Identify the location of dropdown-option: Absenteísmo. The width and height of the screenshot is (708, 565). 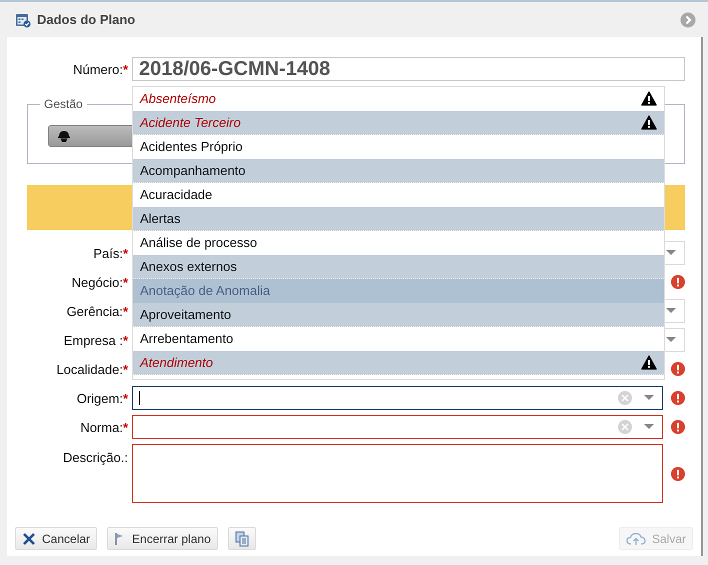
(398, 99).